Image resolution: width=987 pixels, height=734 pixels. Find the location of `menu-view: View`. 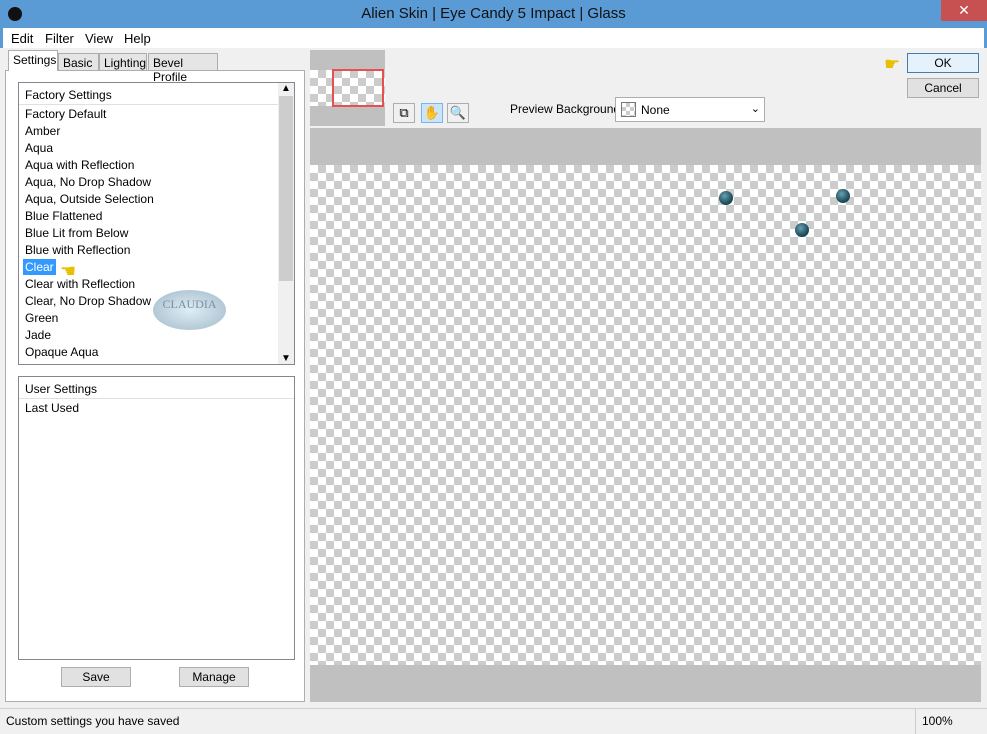

menu-view: View is located at coordinates (99, 38).